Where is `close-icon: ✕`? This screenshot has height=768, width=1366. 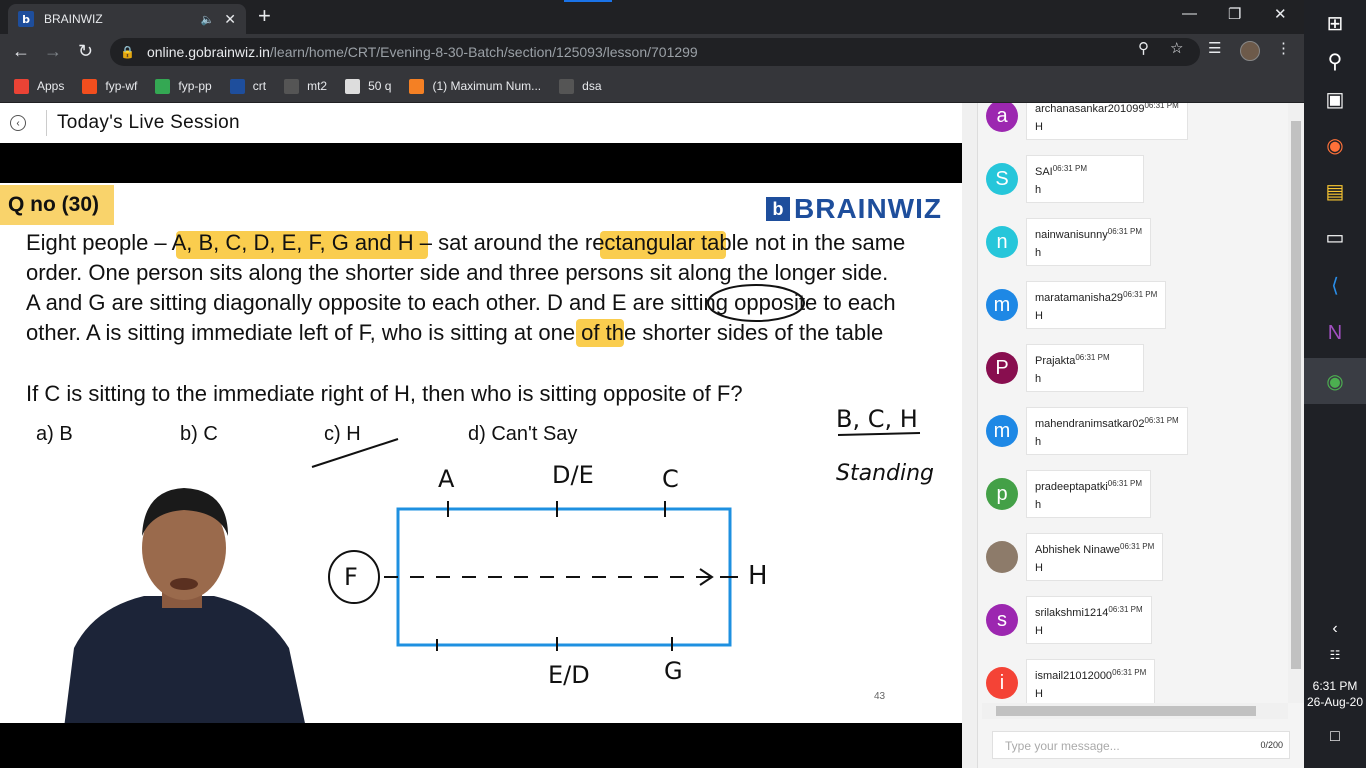 close-icon: ✕ is located at coordinates (230, 19).